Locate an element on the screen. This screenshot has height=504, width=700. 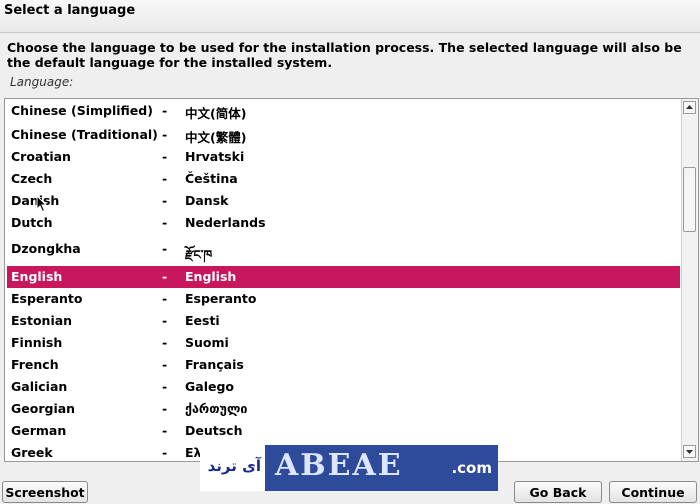
language-native-name: Eesti is located at coordinates (202, 320).